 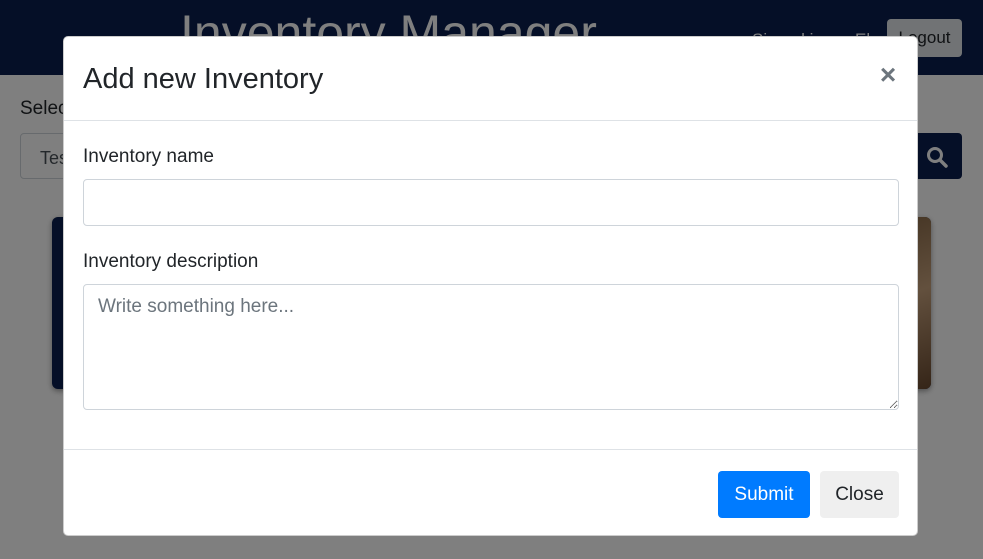 I want to click on modal-header: Add new Inventory ×, so click(x=490, y=79).